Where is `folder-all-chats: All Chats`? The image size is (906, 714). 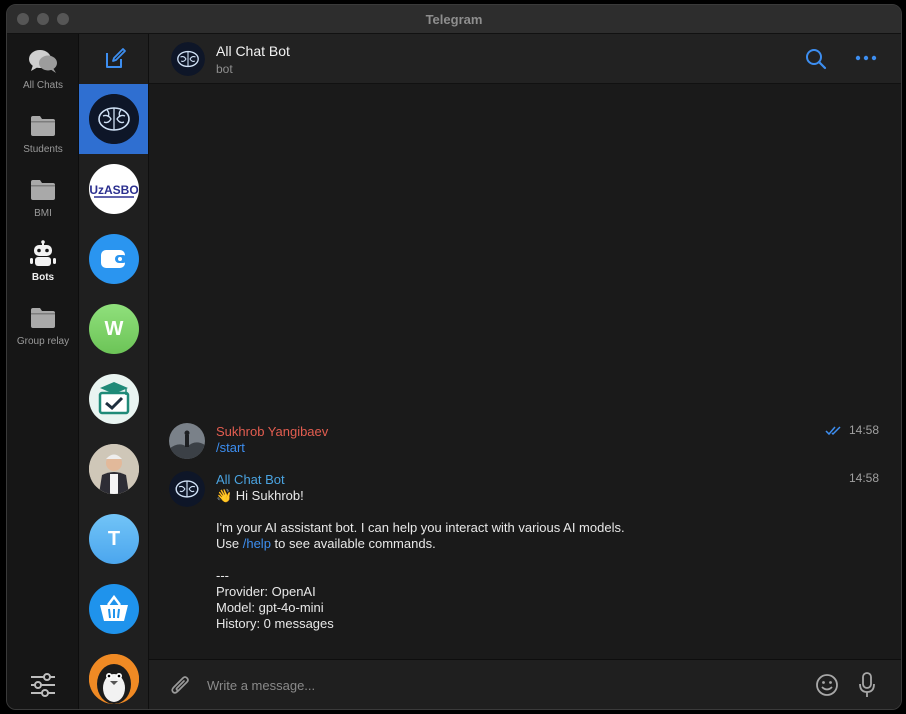 folder-all-chats: All Chats is located at coordinates (43, 80).